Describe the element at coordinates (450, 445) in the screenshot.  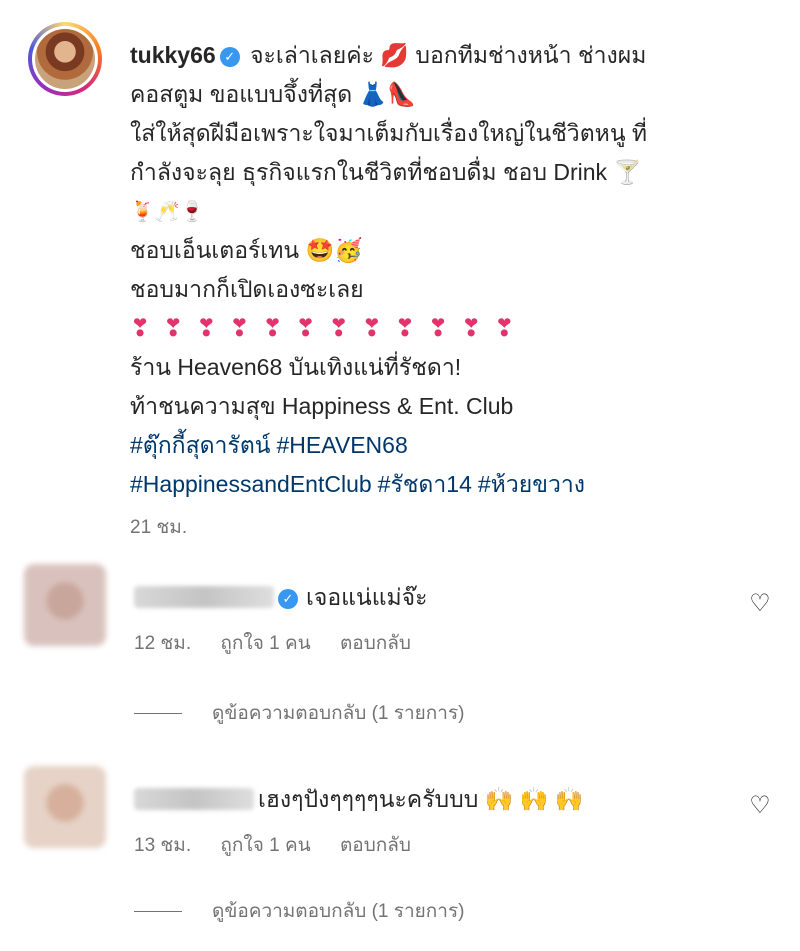
I see `hashtag-row-1: #ตุ๊กกี้สุดารัตน์ #HEAVEN68` at that location.